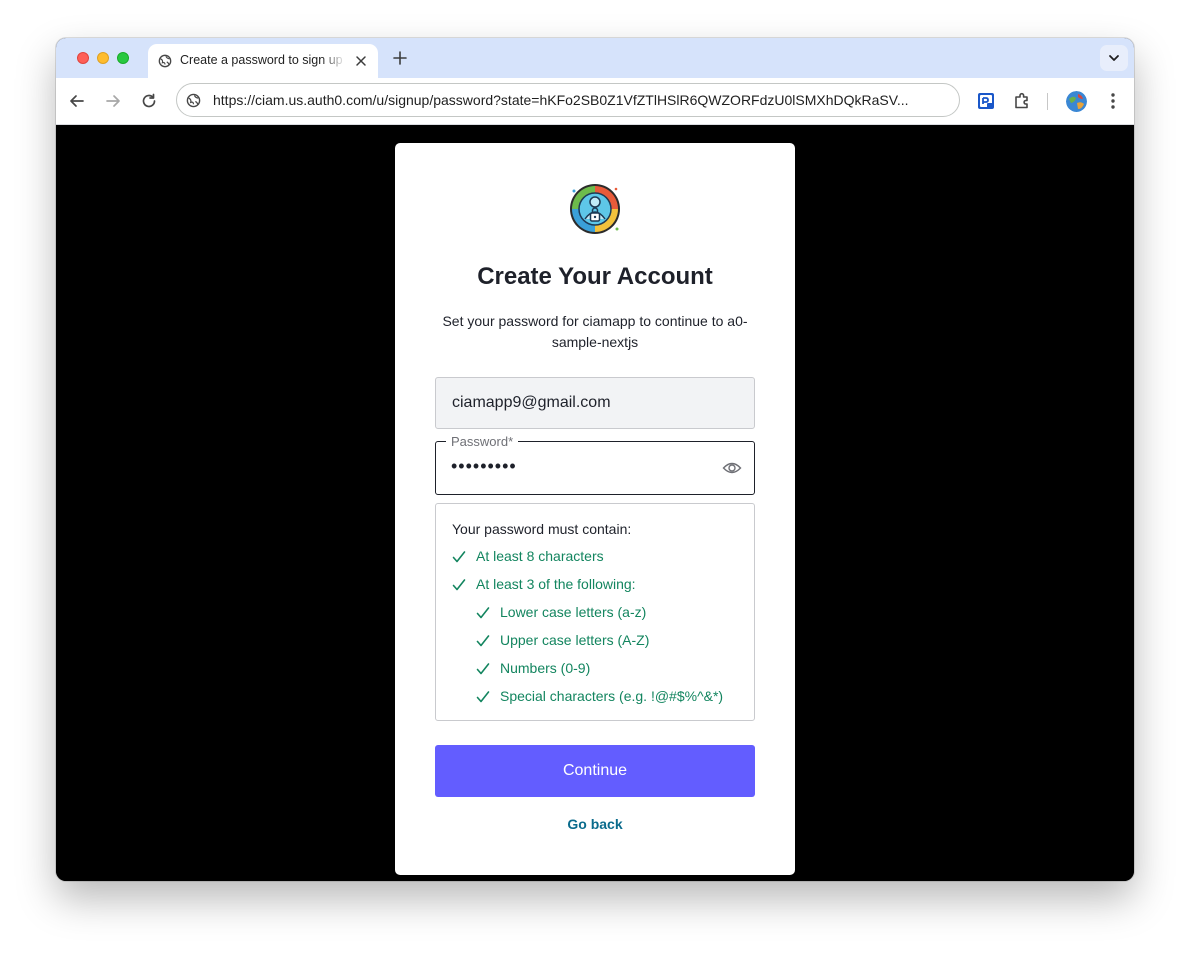 This screenshot has width=1190, height=956. Describe the element at coordinates (361, 61) in the screenshot. I see `close-tab-icon` at that location.